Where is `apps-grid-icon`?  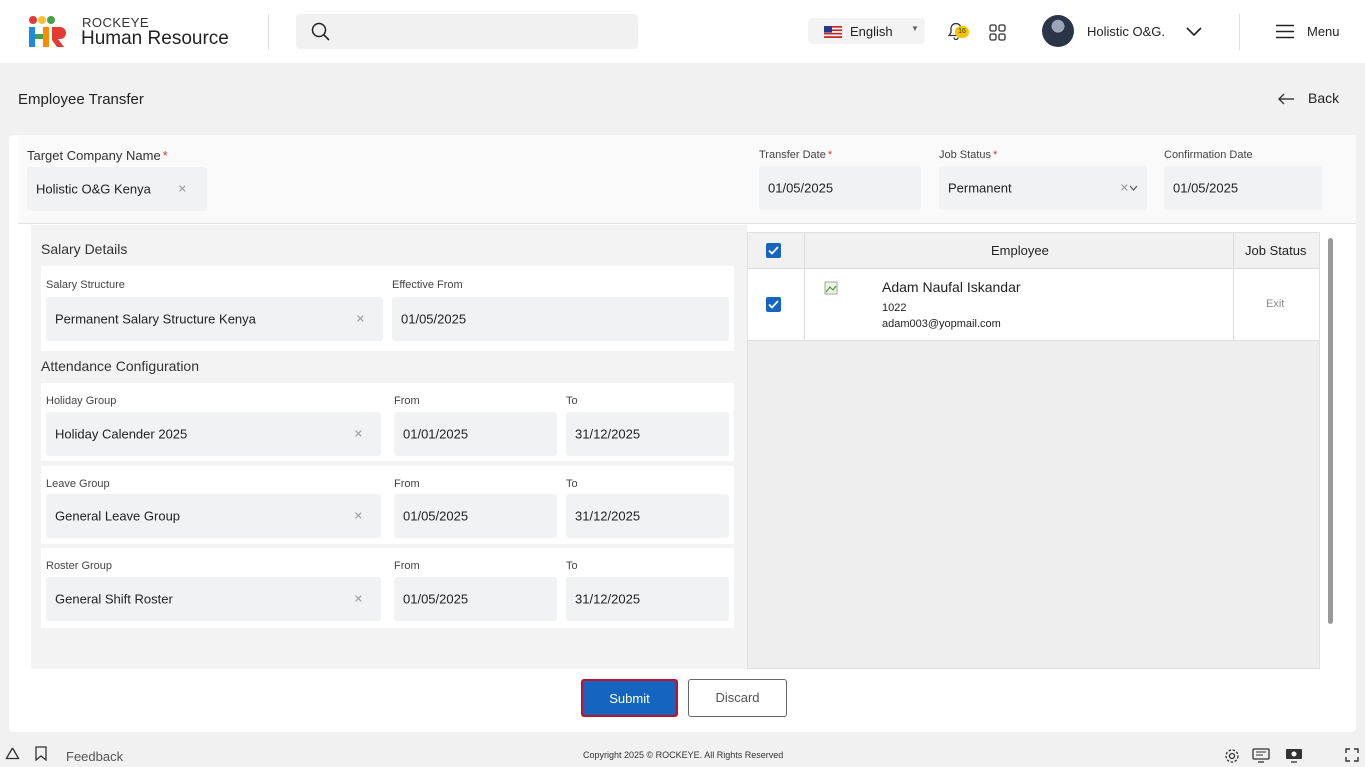
apps-grid-icon is located at coordinates (997, 32).